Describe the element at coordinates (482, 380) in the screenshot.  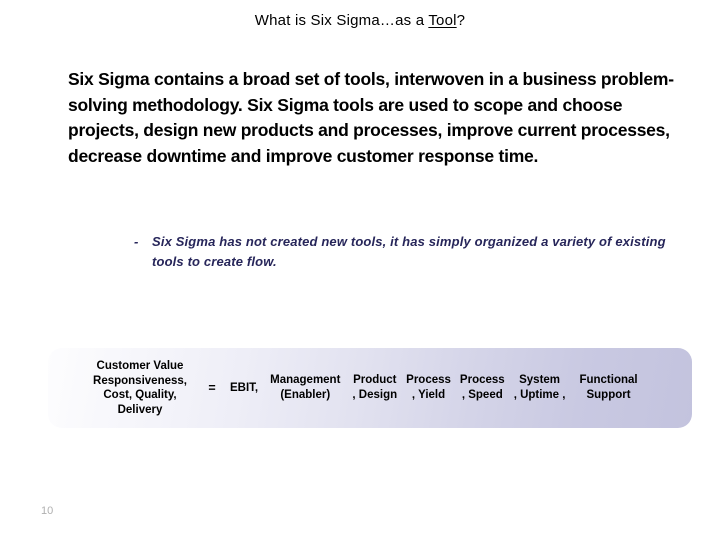
I see `equation-term-process-speed-top: Process` at that location.